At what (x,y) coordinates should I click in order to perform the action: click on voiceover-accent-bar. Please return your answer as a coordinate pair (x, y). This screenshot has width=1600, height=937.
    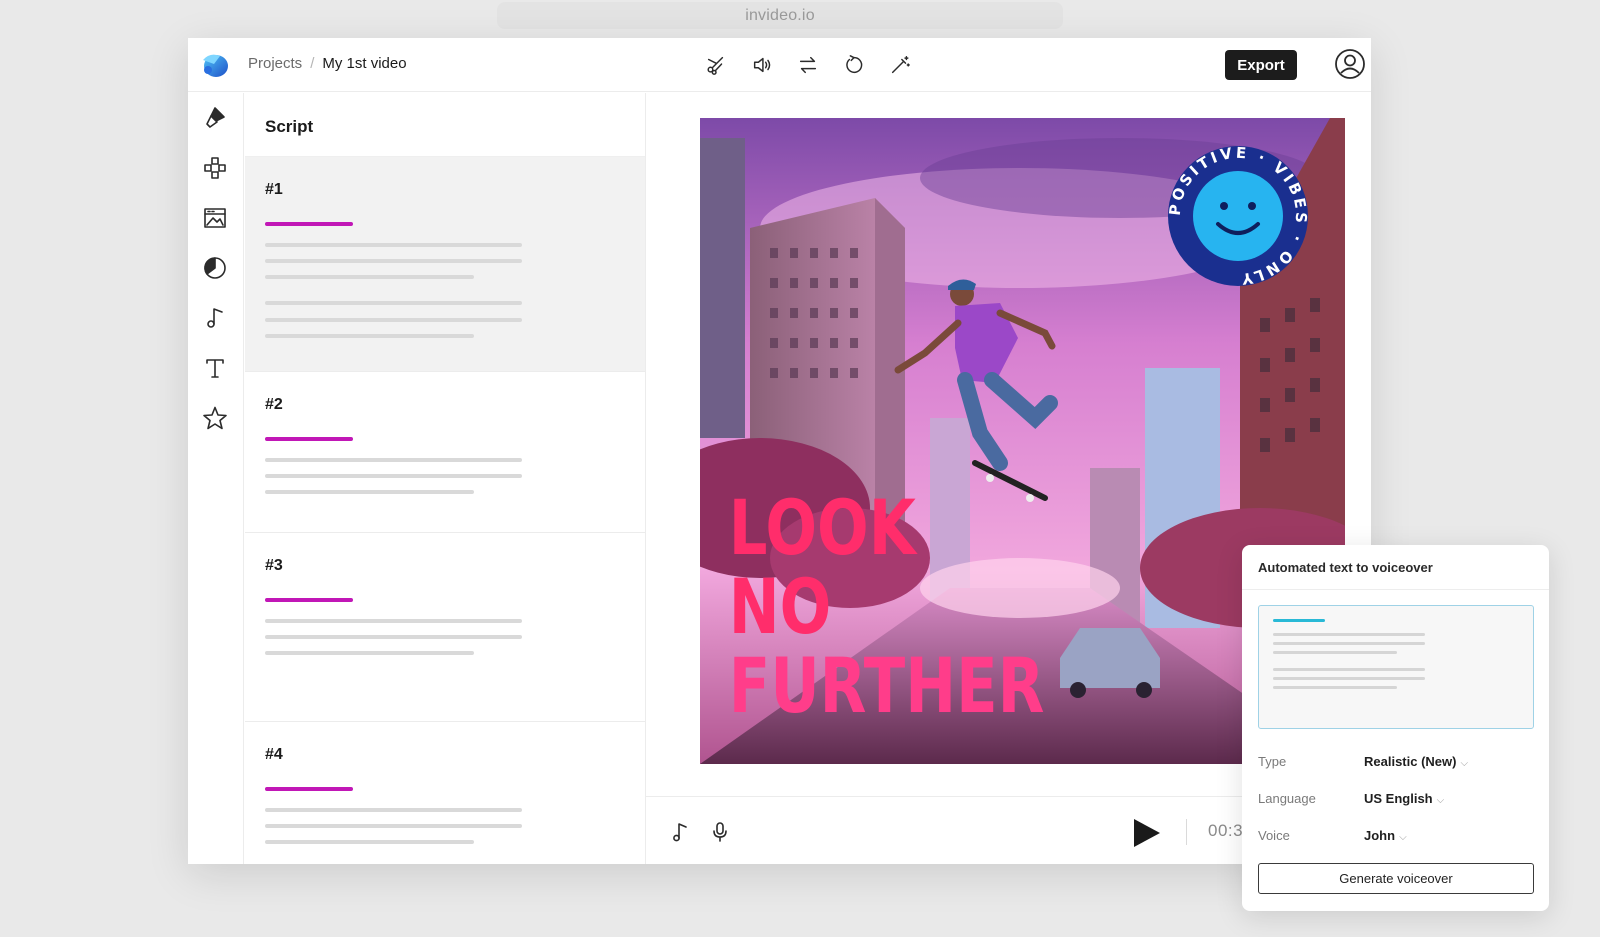
    Looking at the image, I should click on (1299, 620).